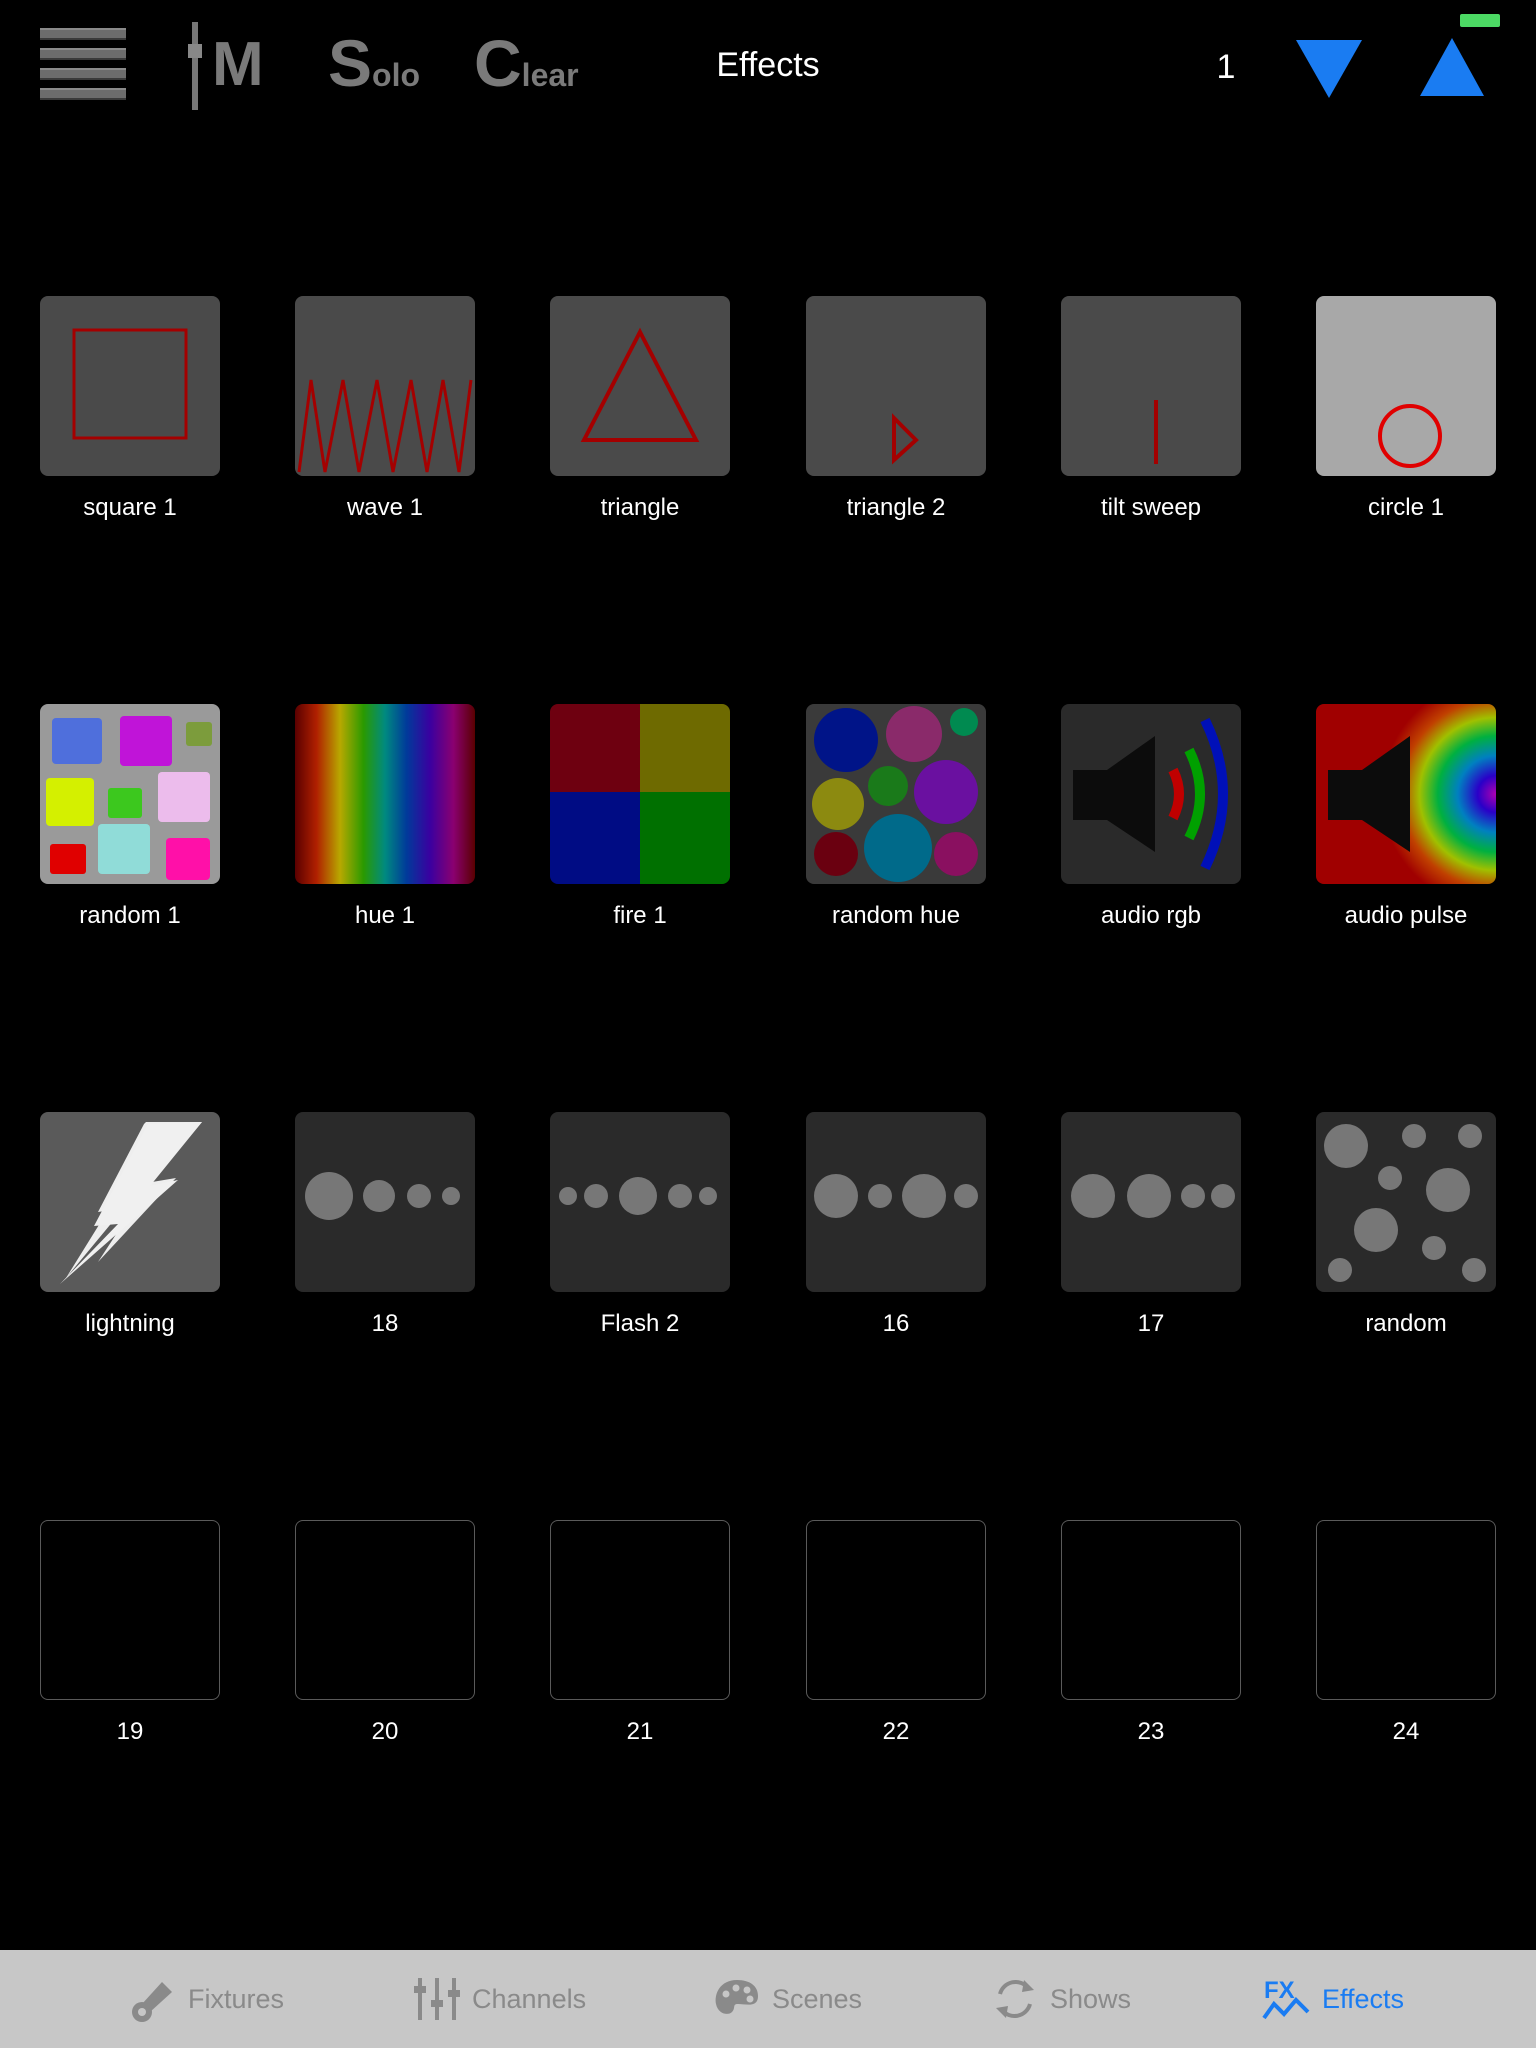  Describe the element at coordinates (640, 1323) in the screenshot. I see `effect-label: Flash 2` at that location.